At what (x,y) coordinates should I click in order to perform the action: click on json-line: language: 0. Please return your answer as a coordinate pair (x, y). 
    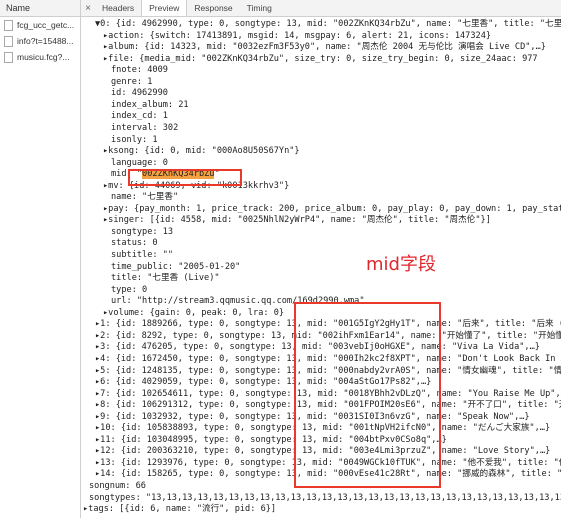
    Looking at the image, I should click on (139, 163).